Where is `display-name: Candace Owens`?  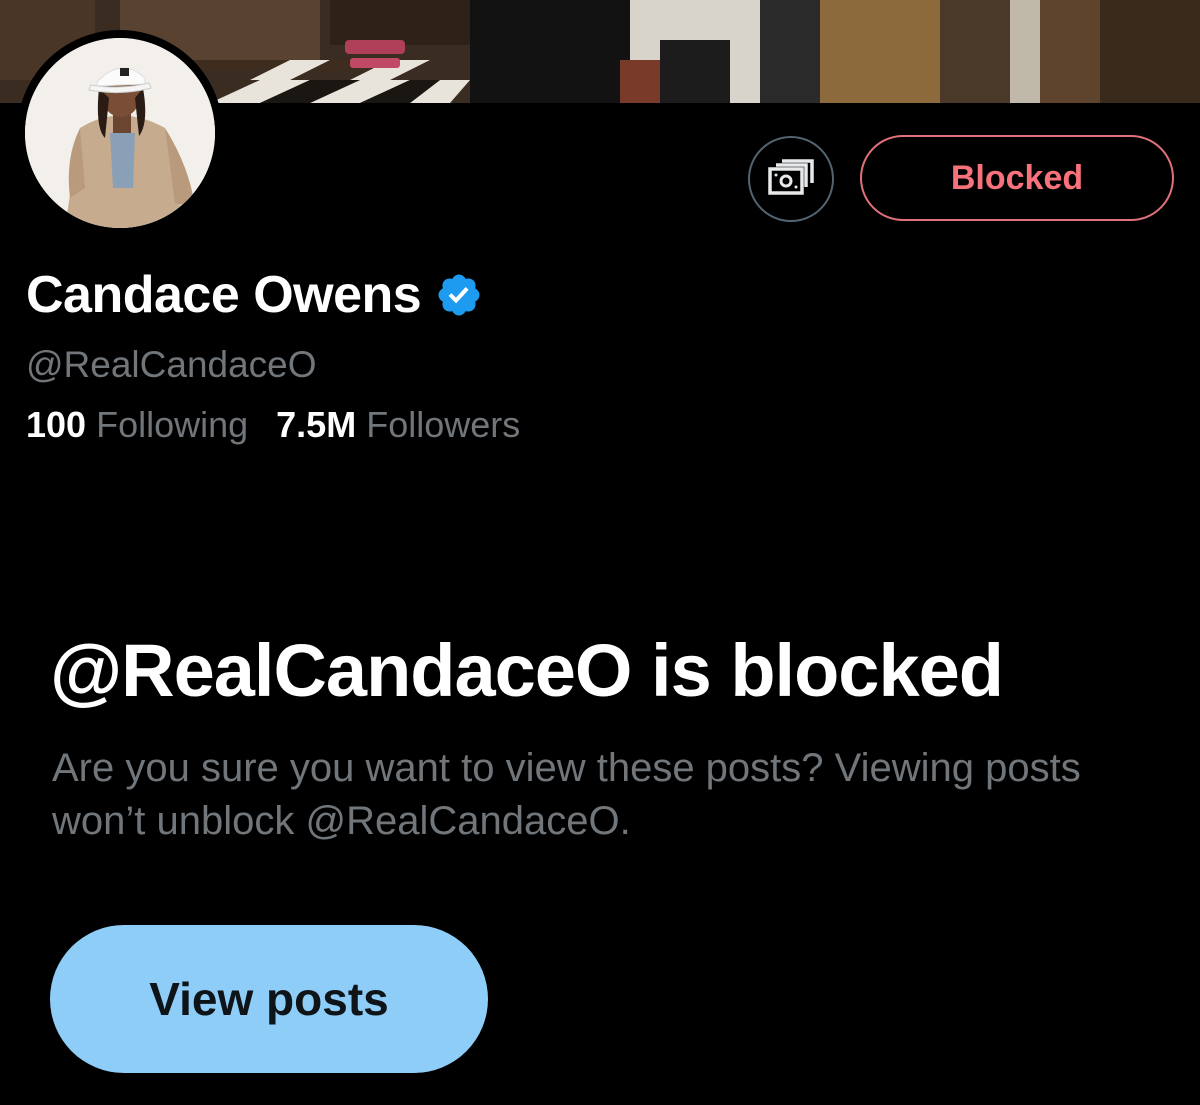
display-name: Candace Owens is located at coordinates (224, 295).